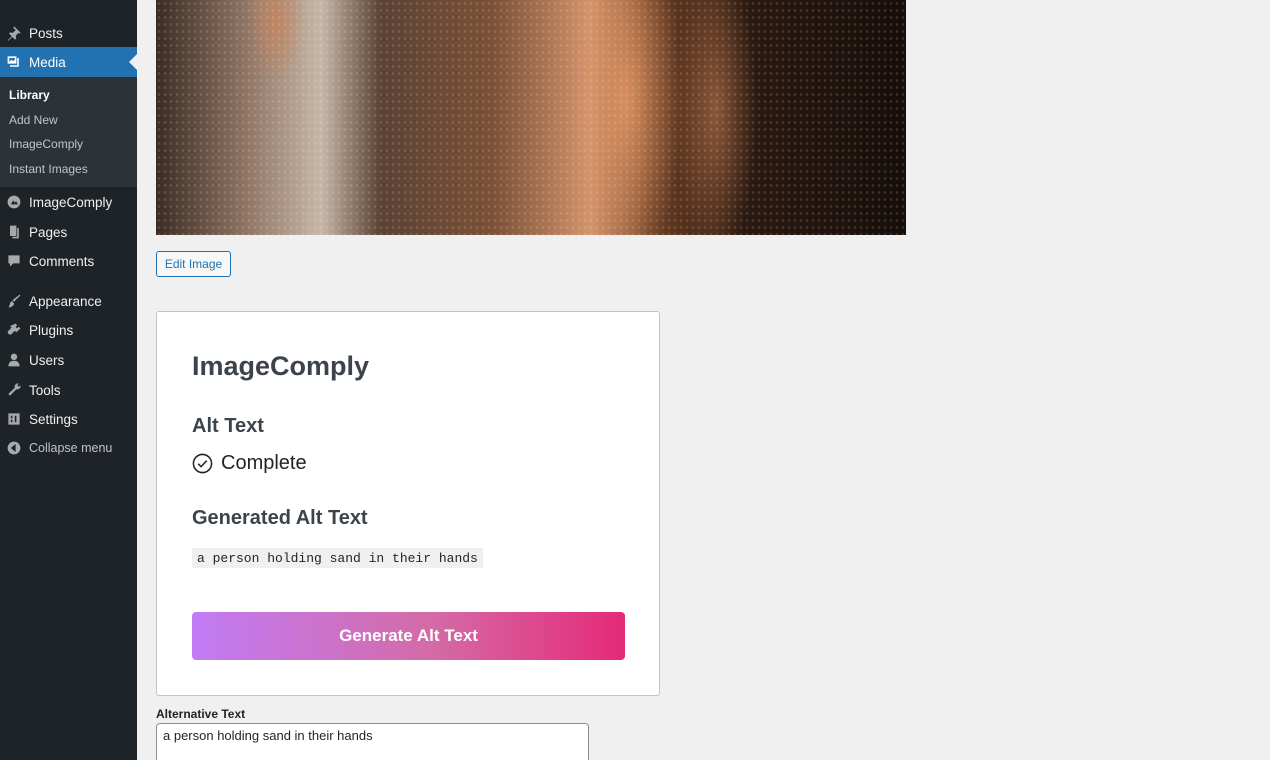 This screenshot has width=1270, height=760. I want to click on collapse-menu-button: Collapse menu, so click(68, 448).